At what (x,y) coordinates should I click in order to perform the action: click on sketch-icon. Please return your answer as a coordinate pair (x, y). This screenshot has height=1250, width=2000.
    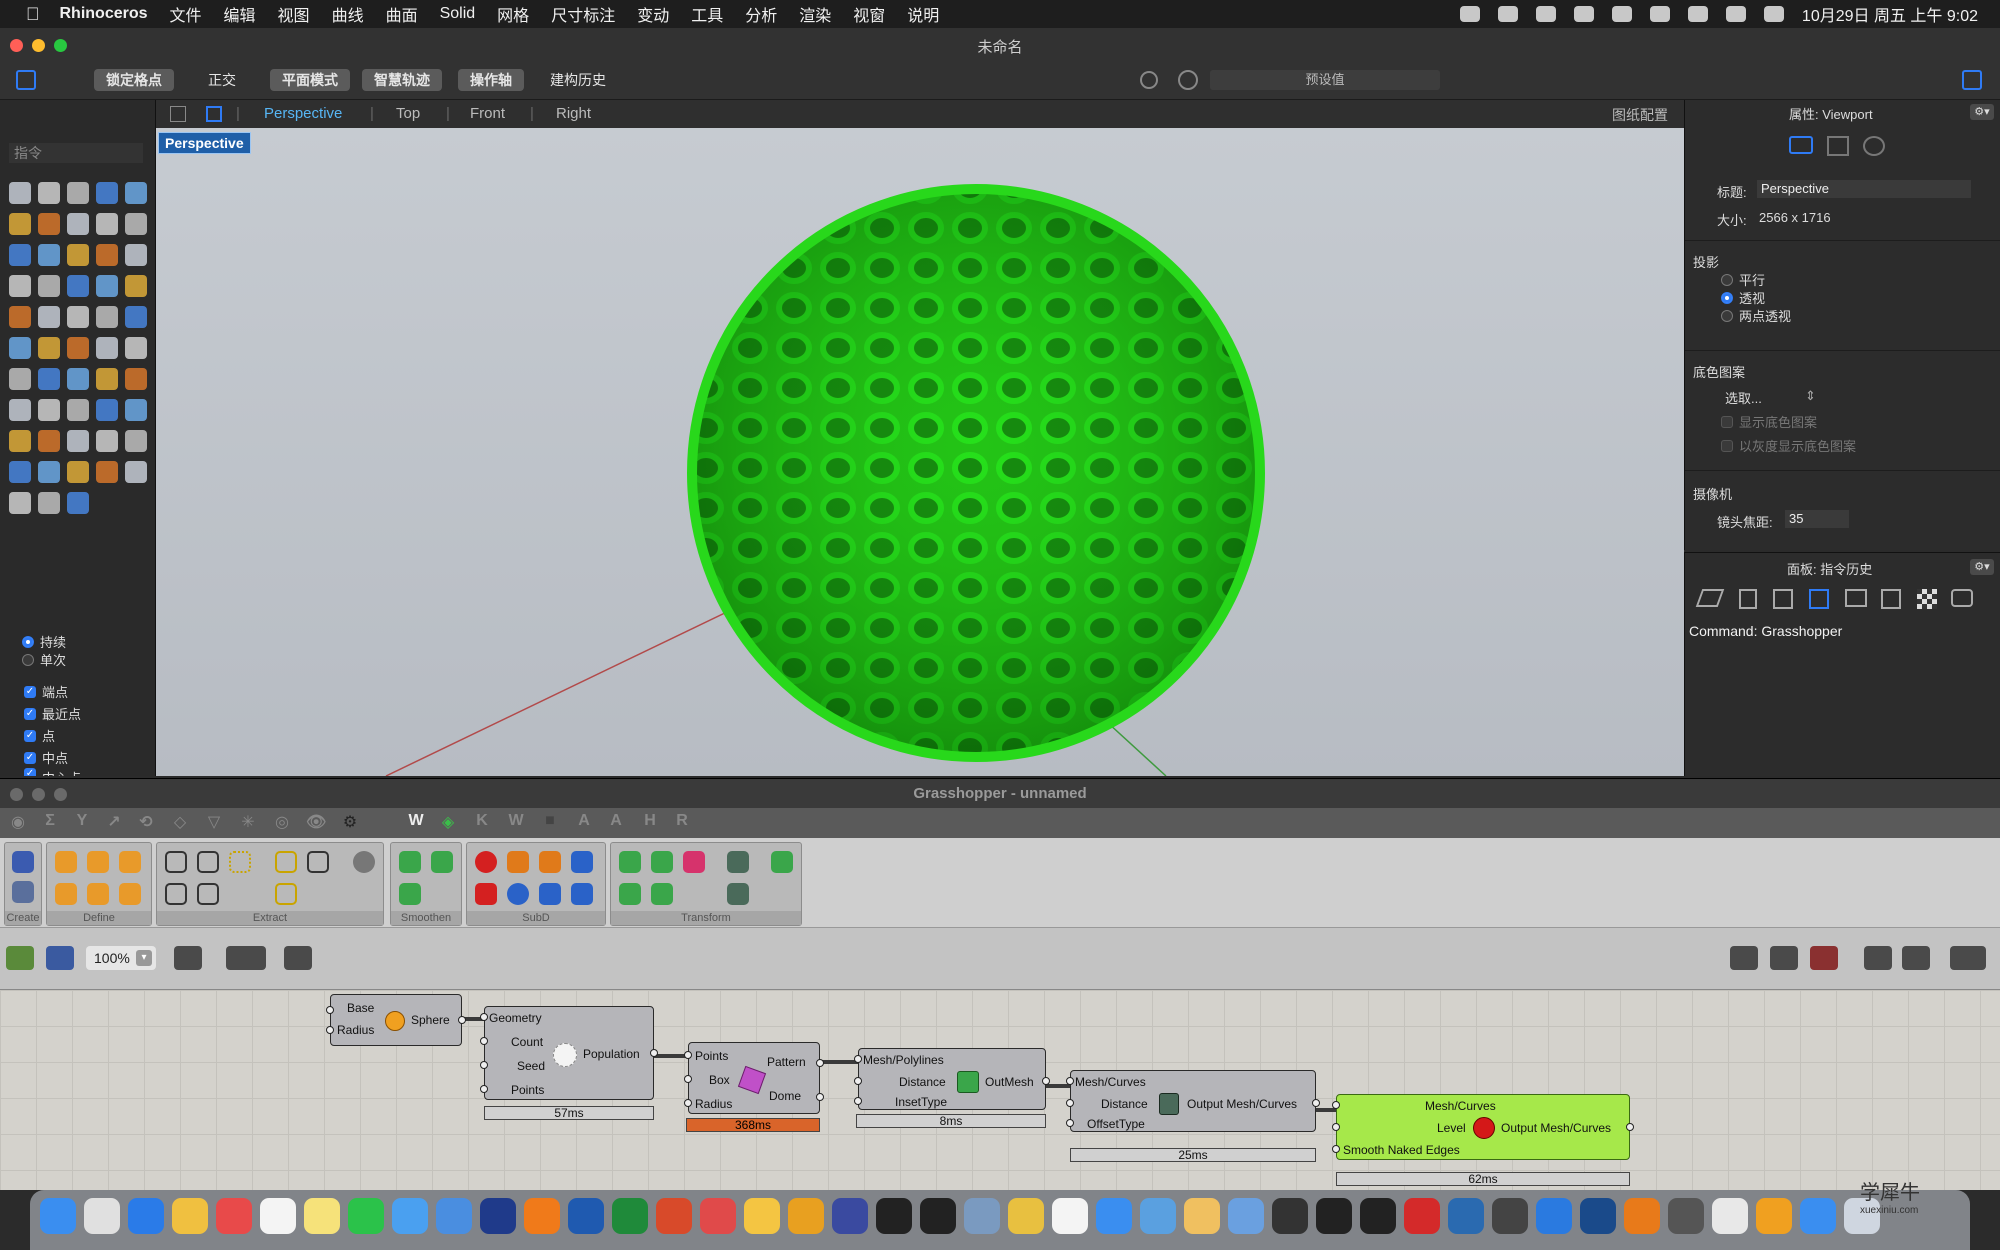
    Looking at the image, I should click on (298, 958).